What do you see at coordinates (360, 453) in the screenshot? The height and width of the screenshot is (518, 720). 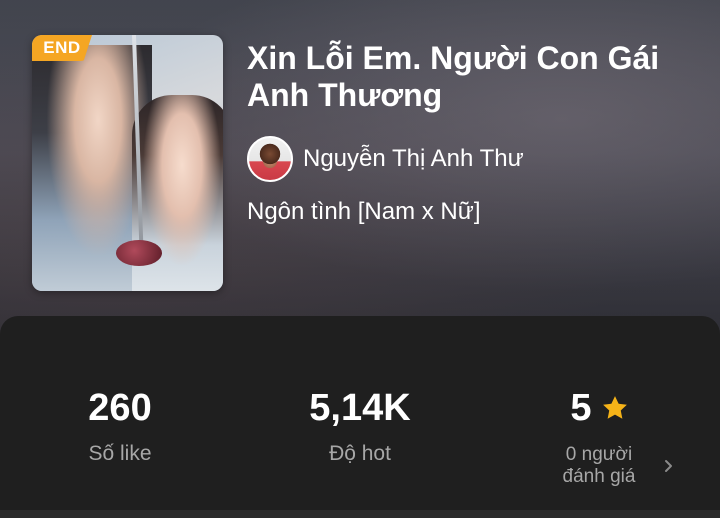 I see `hot-label: Độ hot` at bounding box center [360, 453].